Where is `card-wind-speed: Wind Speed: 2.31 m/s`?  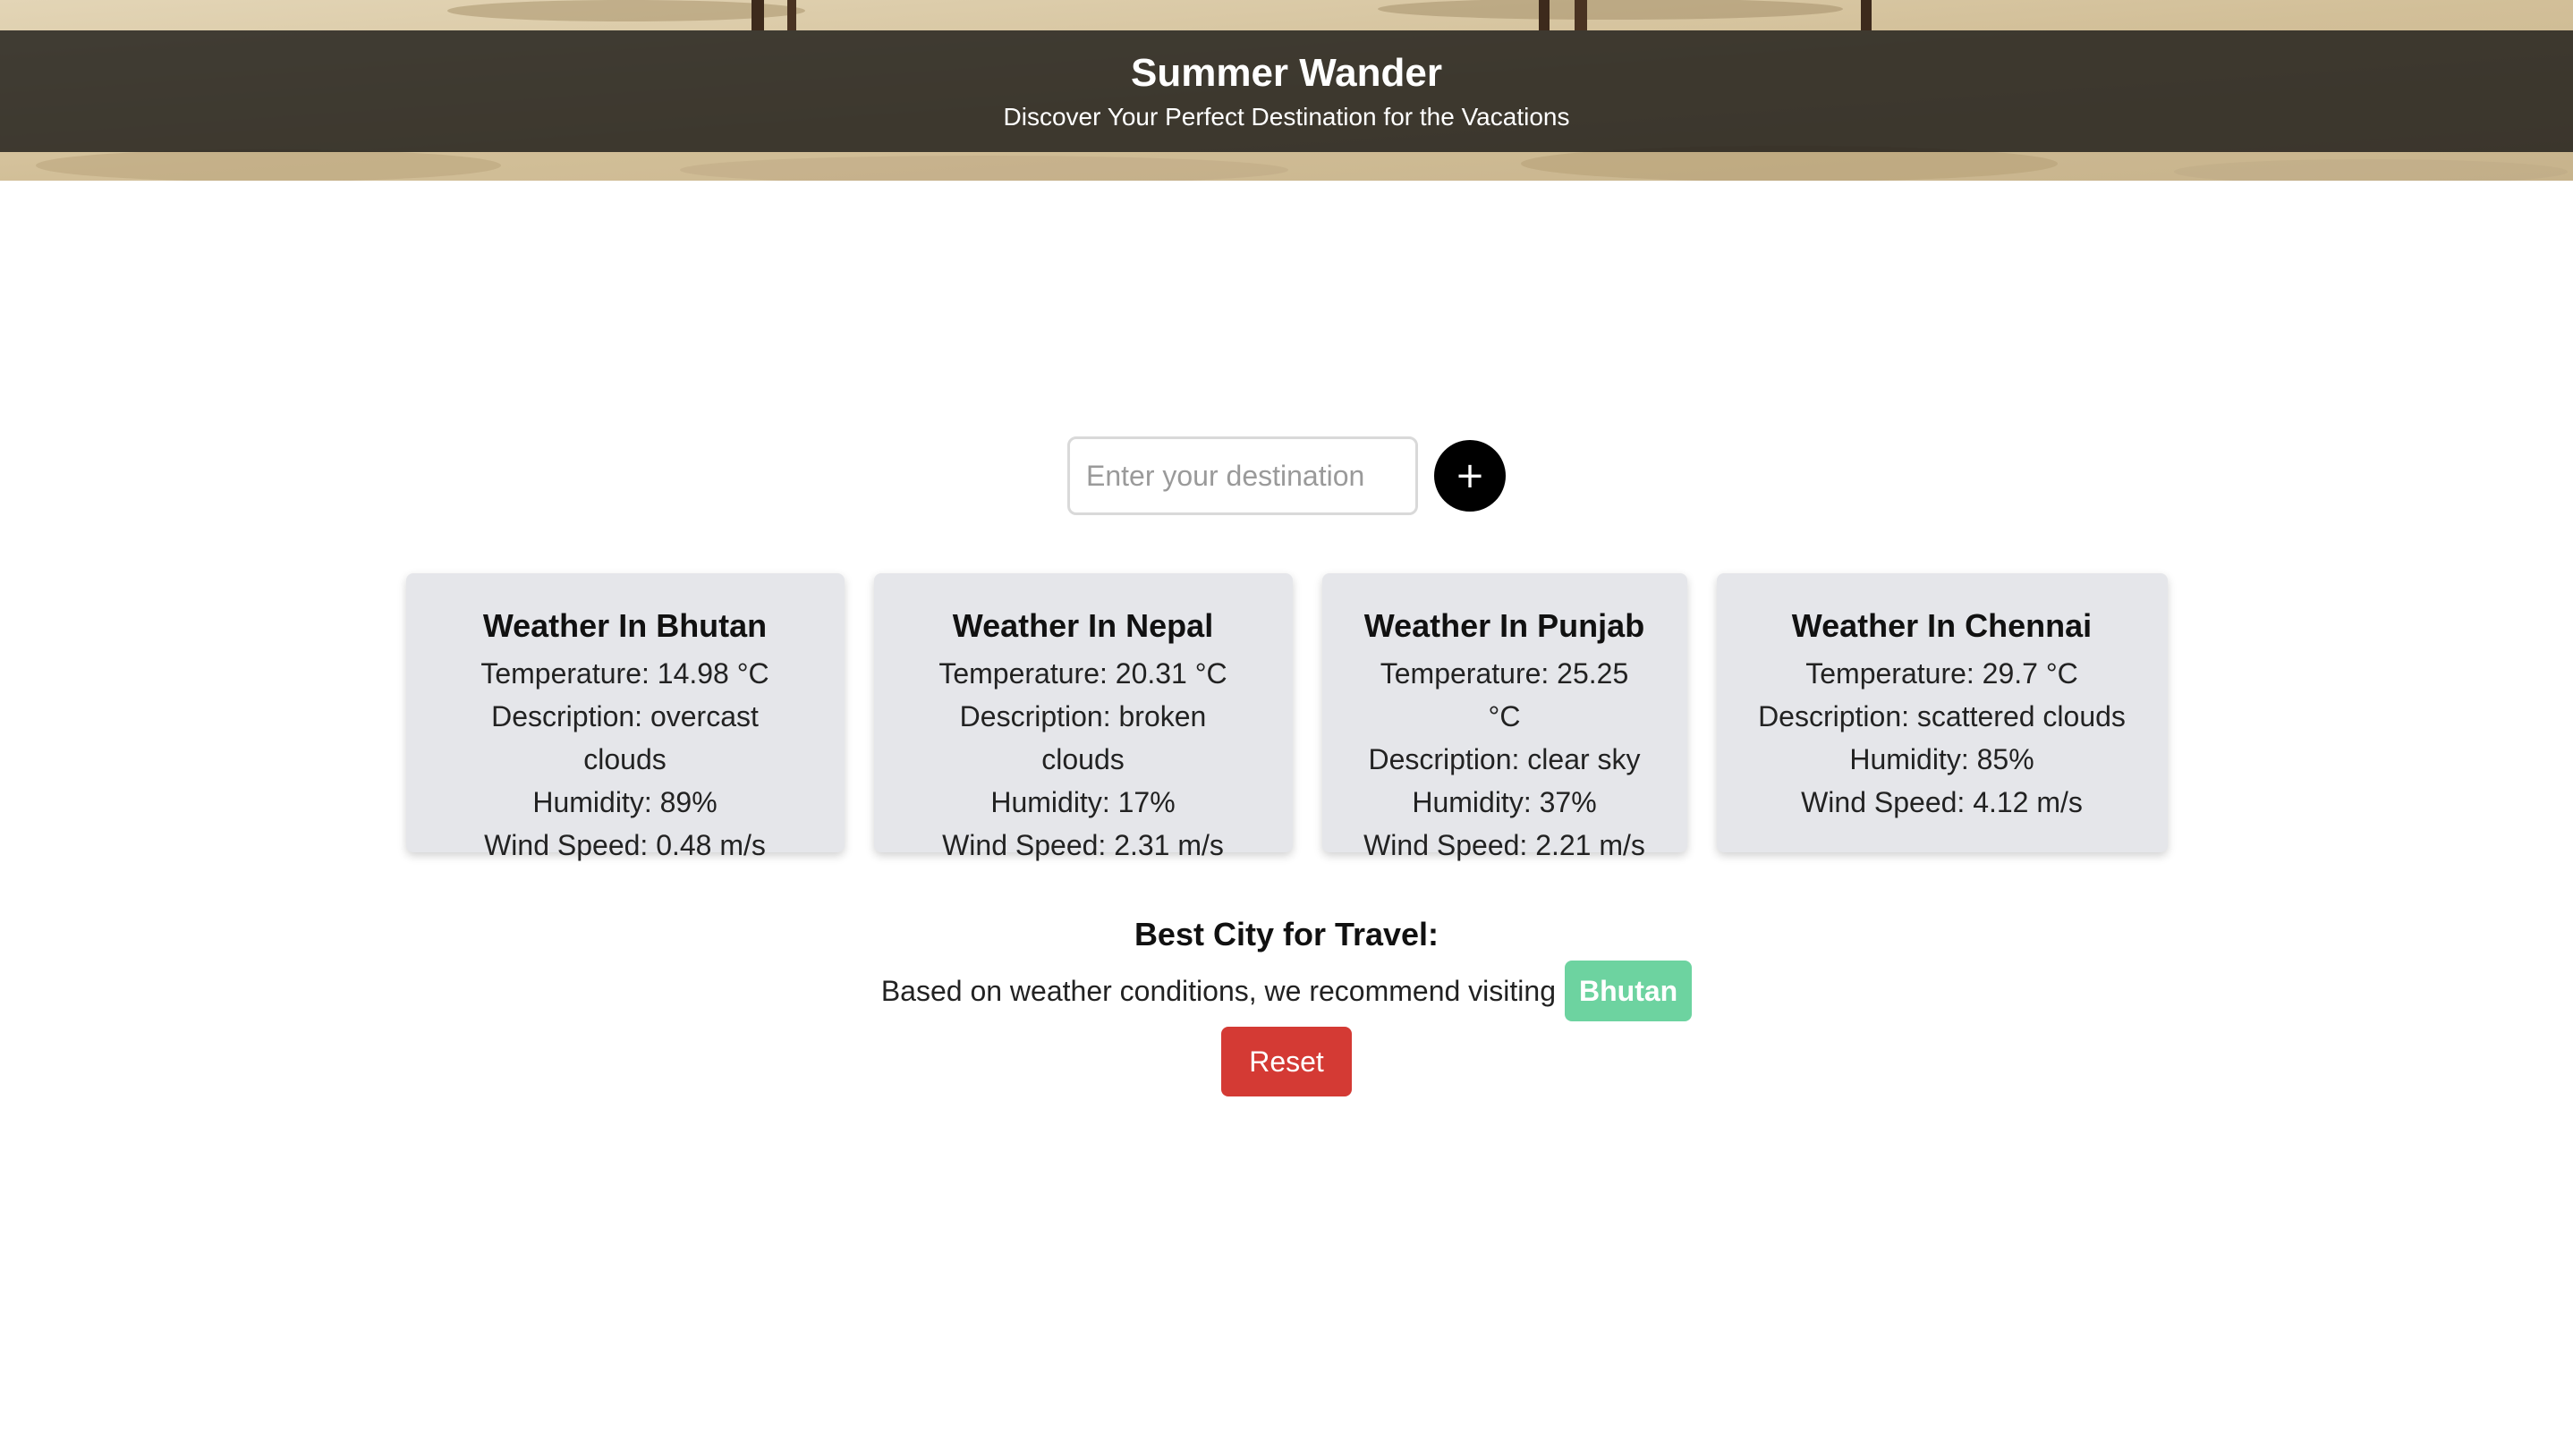 card-wind-speed: Wind Speed: 2.31 m/s is located at coordinates (1083, 845).